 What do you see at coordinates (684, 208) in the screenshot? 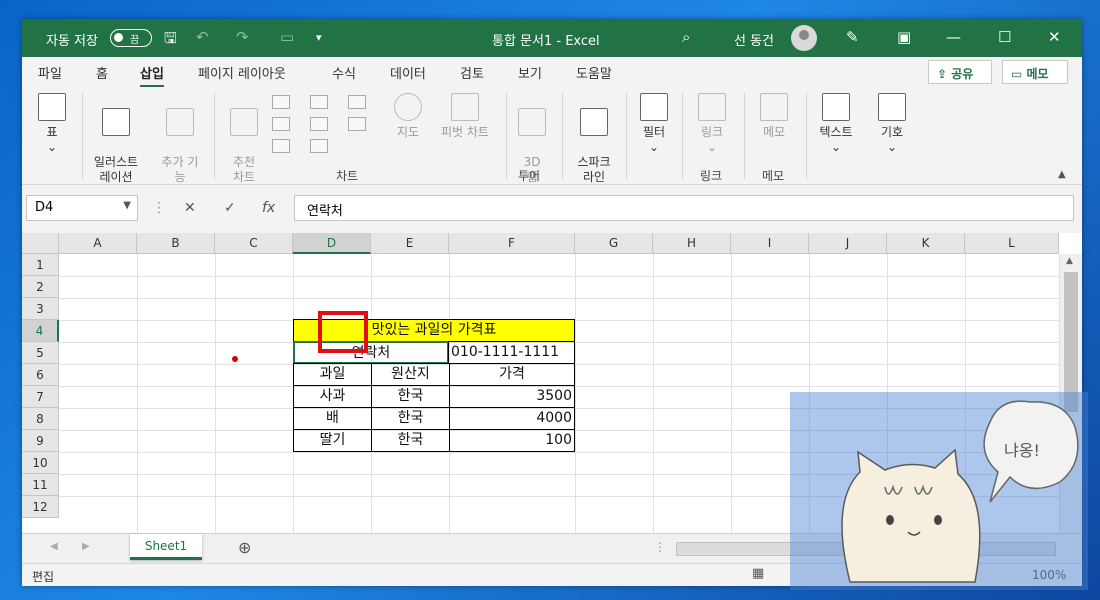
I see `formula-input: 연락처` at bounding box center [684, 208].